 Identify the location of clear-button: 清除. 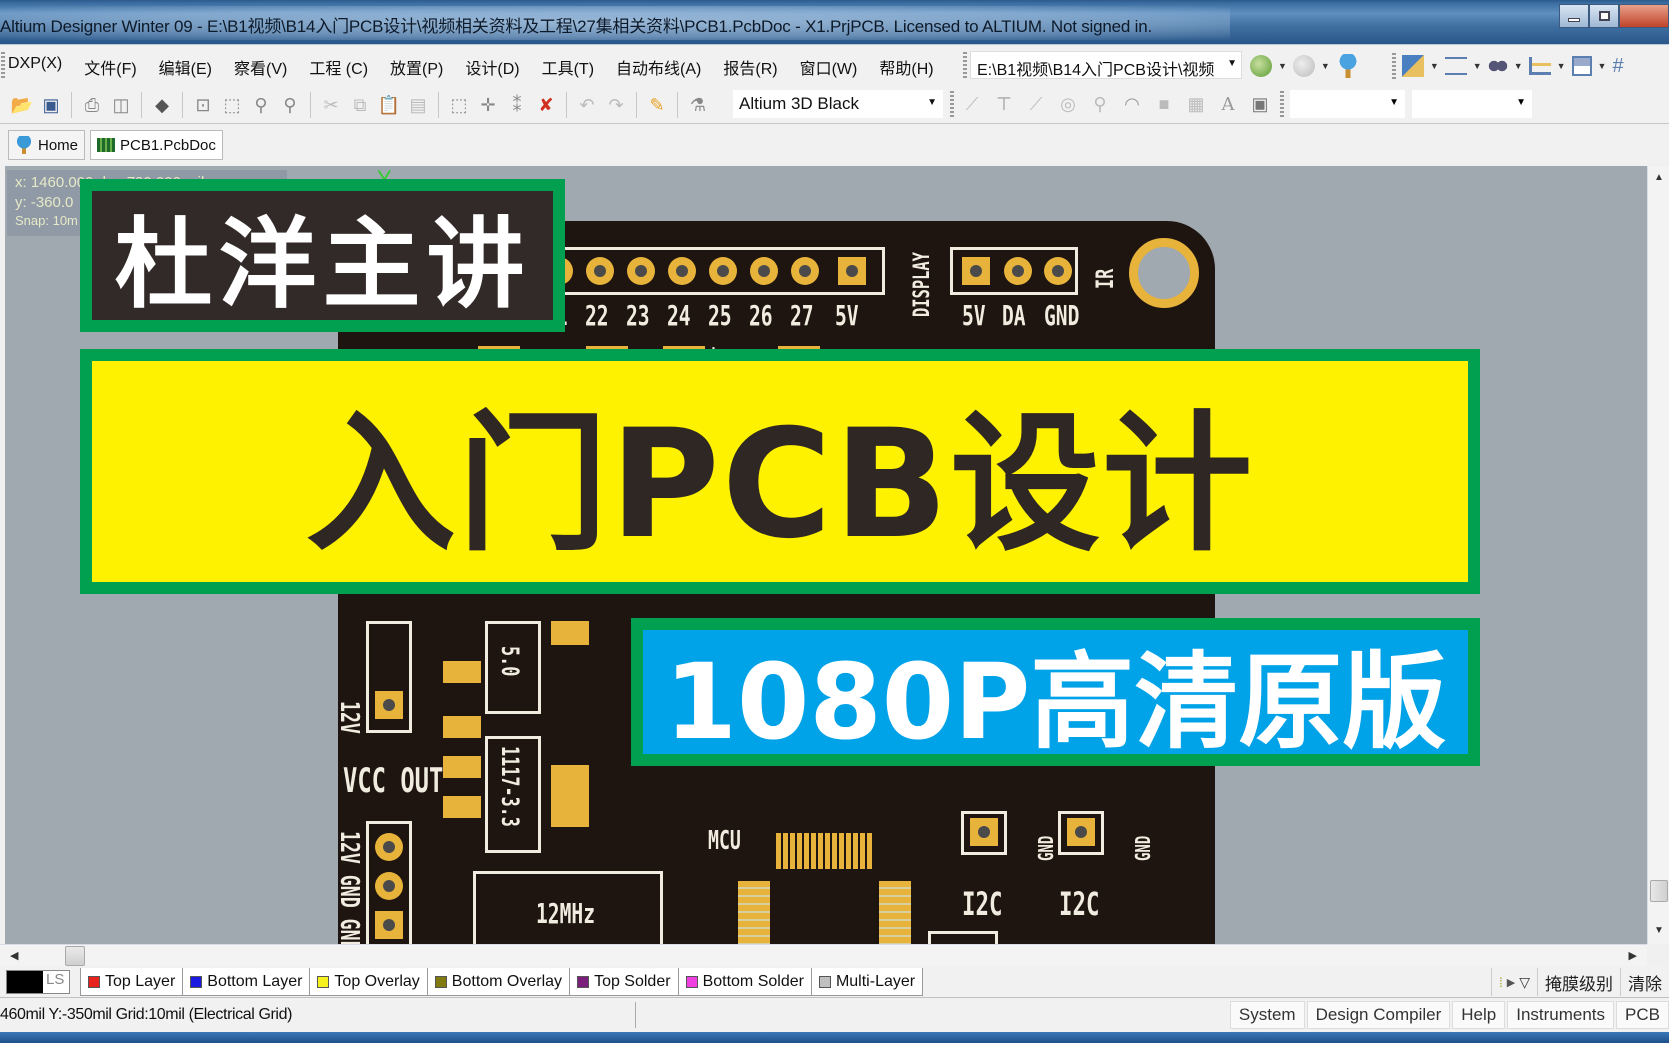
(1644, 982).